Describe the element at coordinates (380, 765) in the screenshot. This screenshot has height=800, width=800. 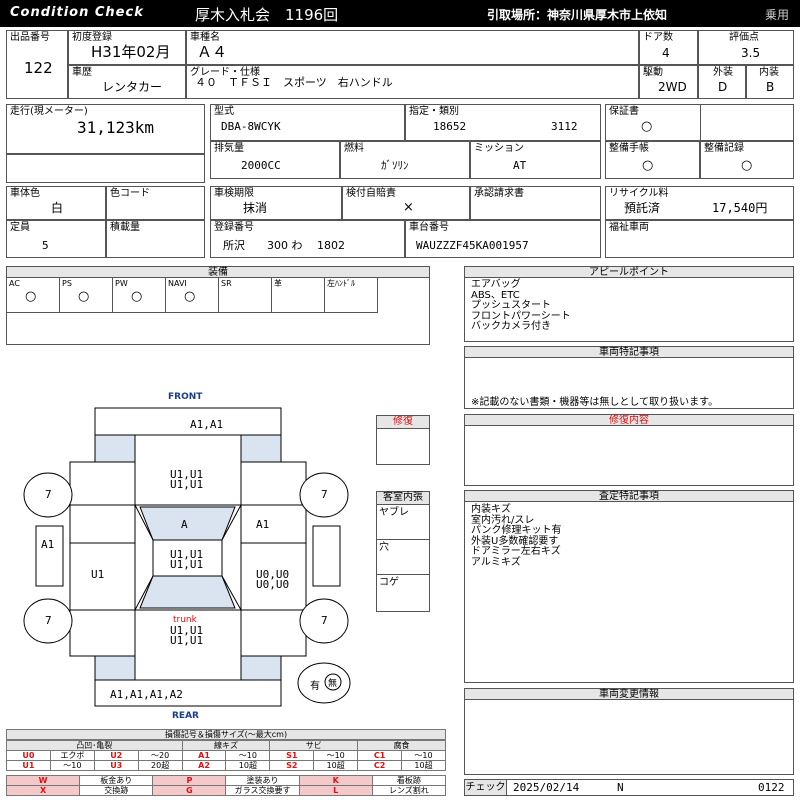
I see `legend-key: C2` at that location.